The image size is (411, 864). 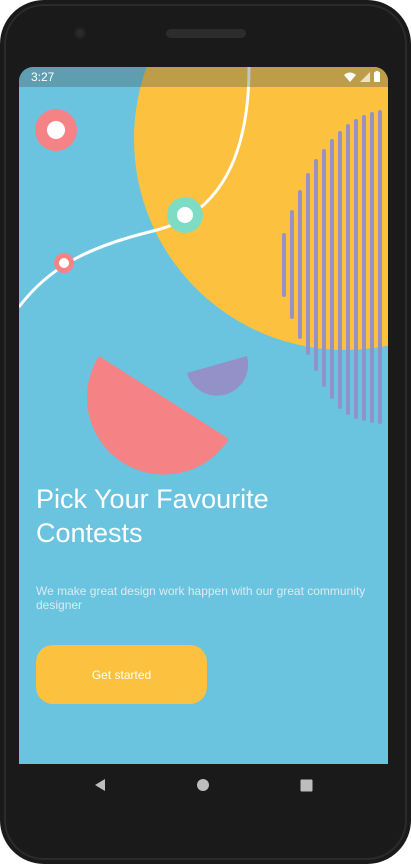 I want to click on recents-icon, so click(x=306, y=785).